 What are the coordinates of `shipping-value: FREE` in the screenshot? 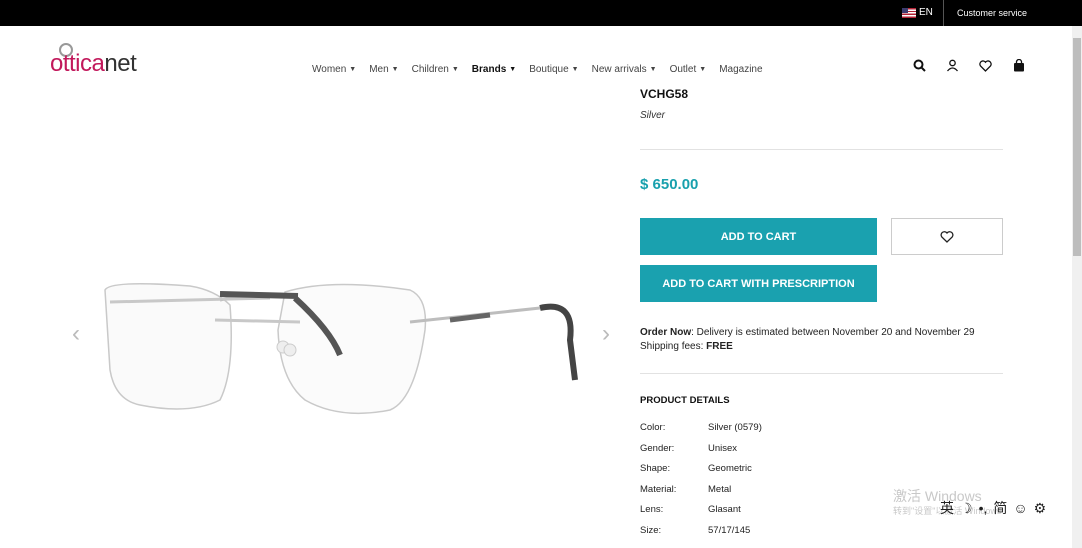 It's located at (719, 346).